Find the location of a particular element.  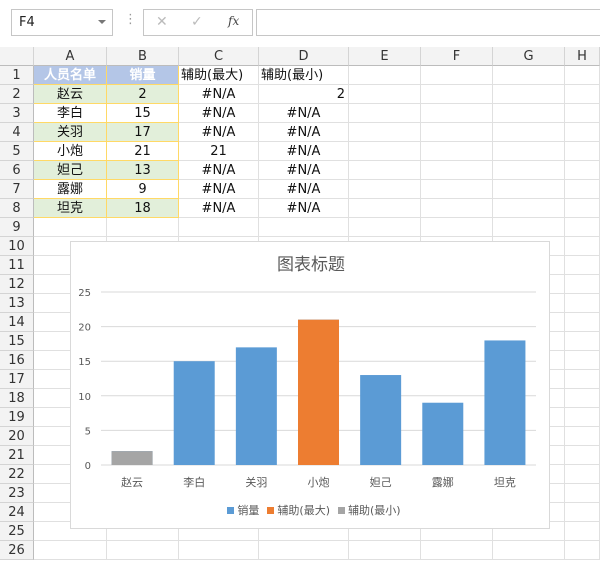

cell-G3 is located at coordinates (529, 113).